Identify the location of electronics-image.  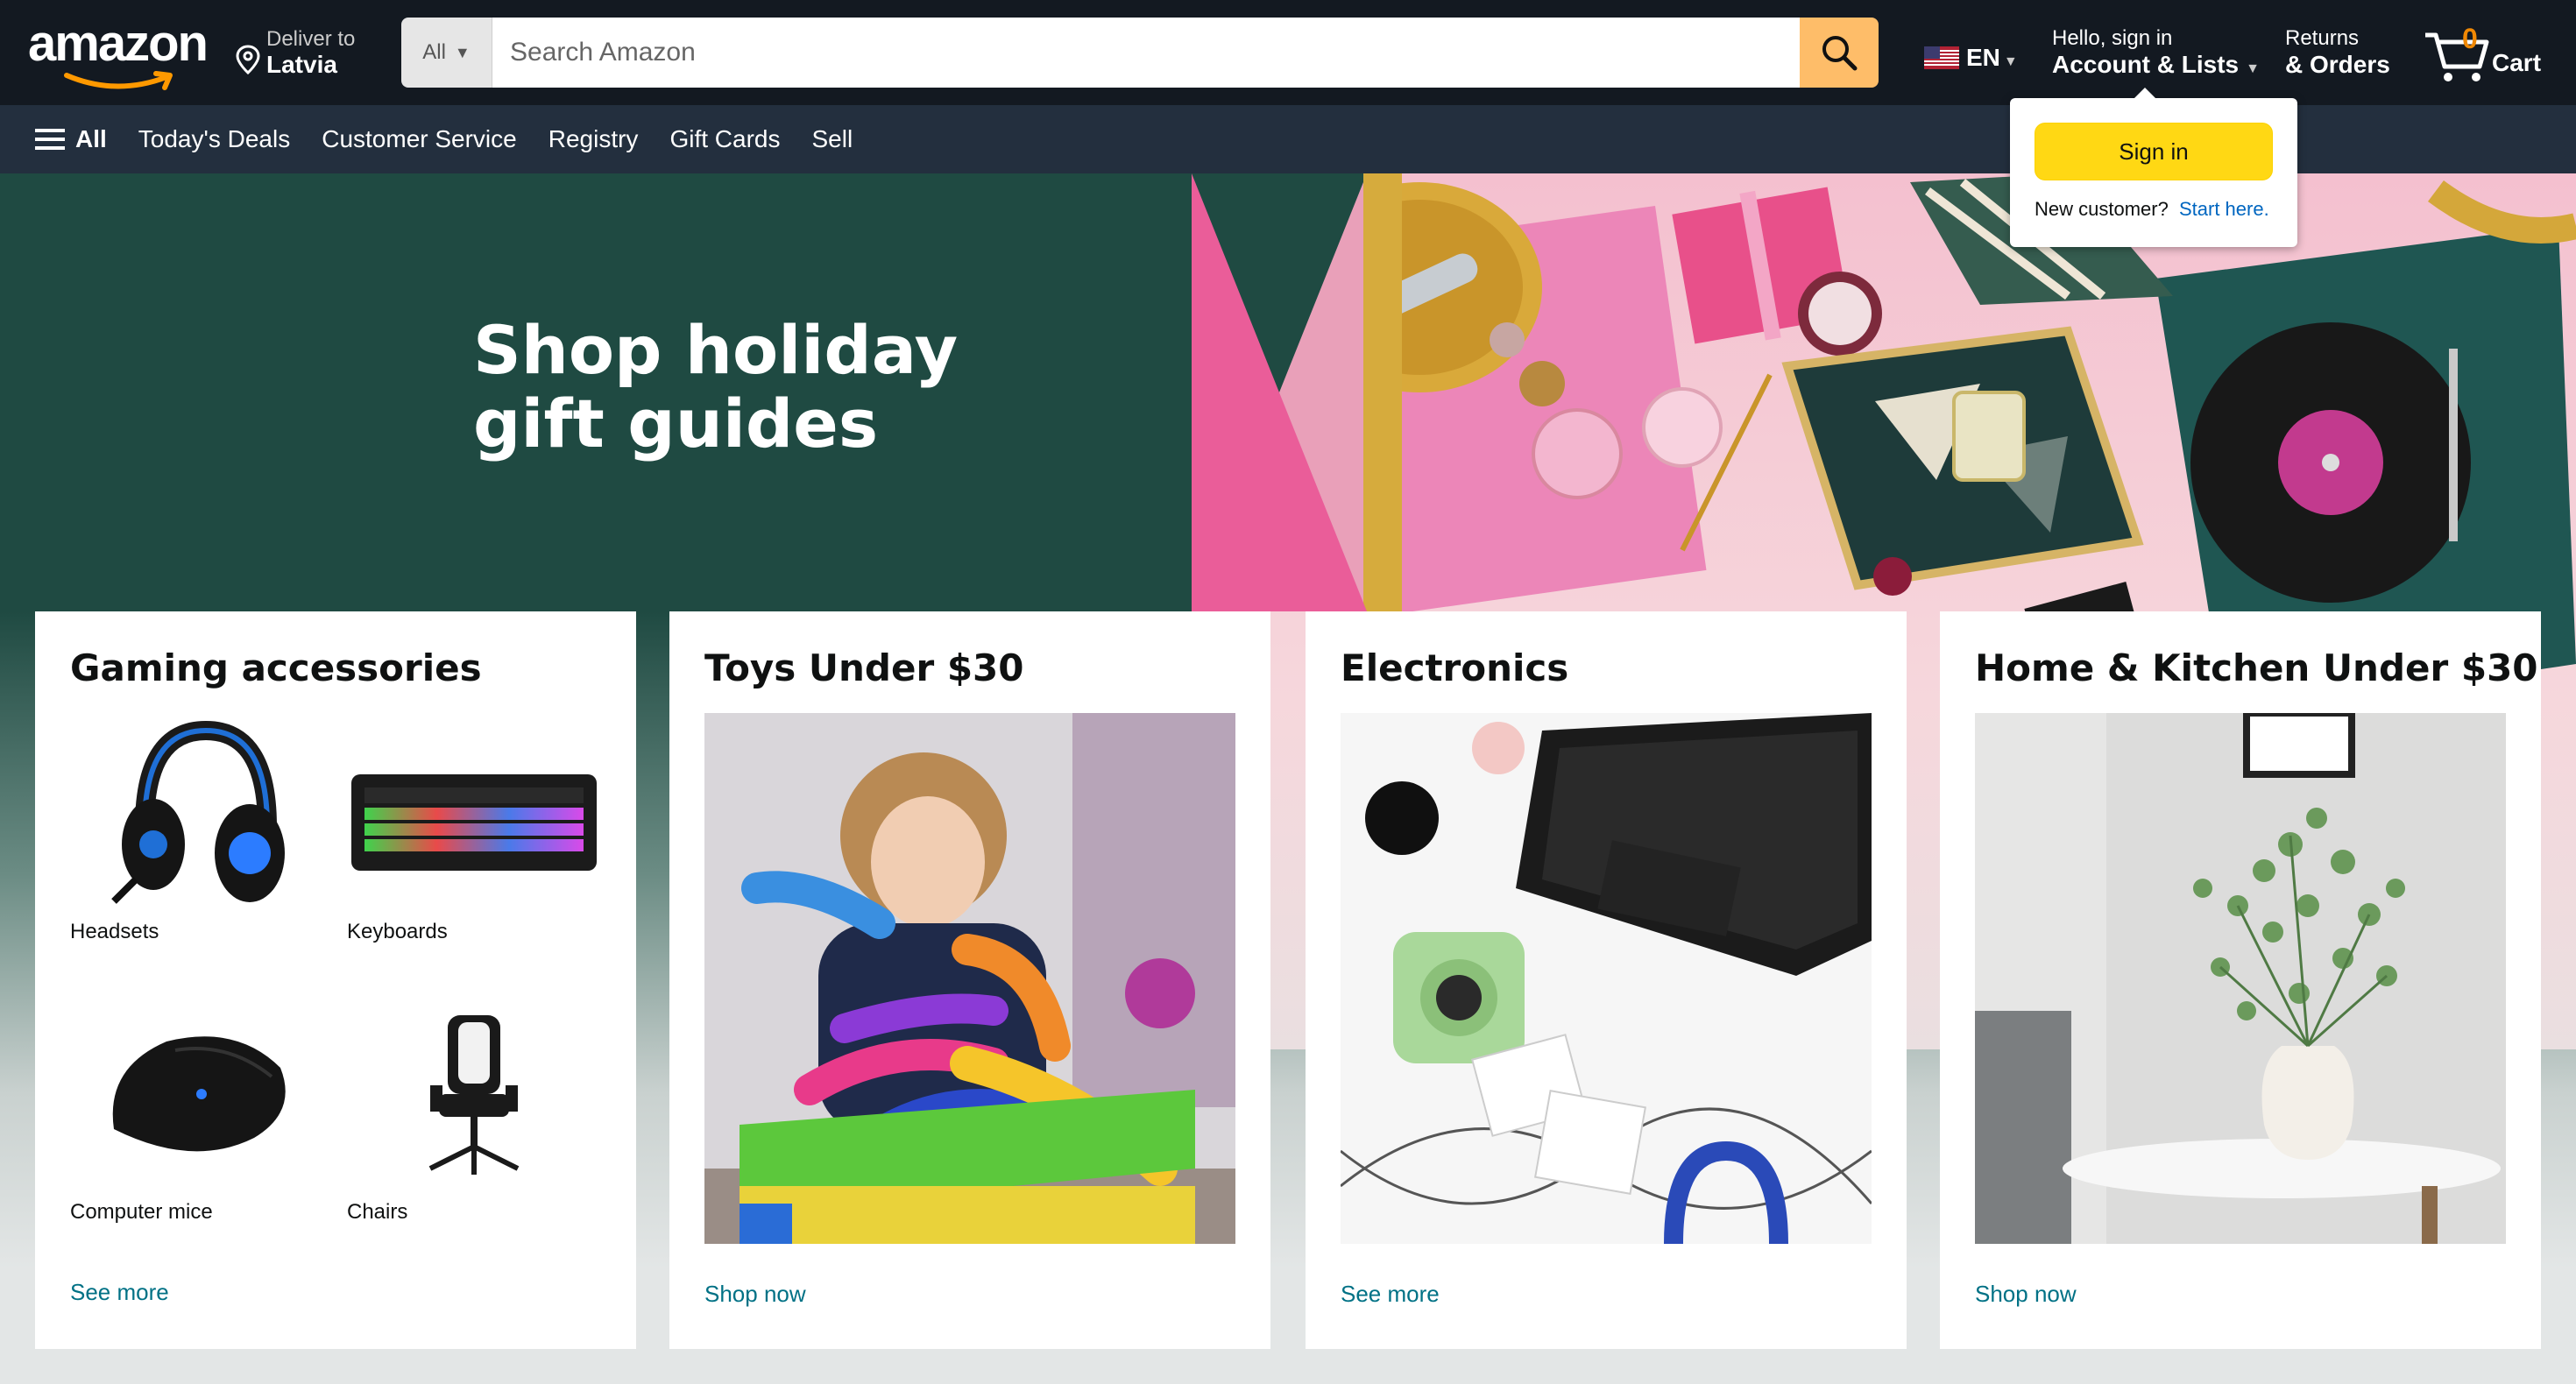
(1606, 978).